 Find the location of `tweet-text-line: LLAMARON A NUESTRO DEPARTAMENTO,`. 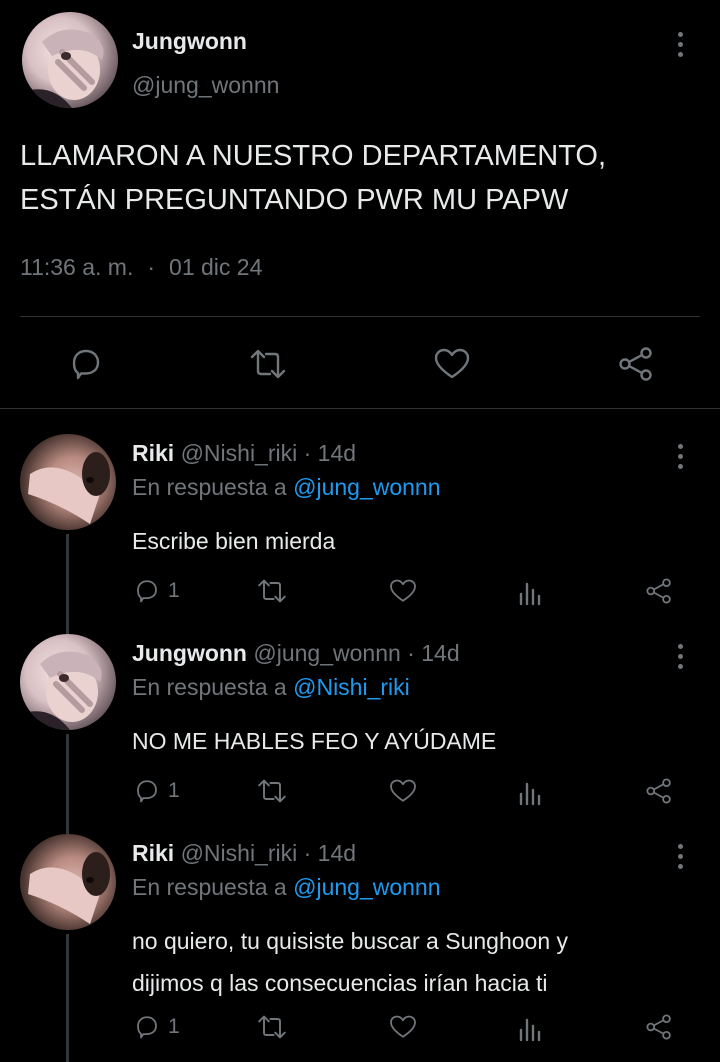

tweet-text-line: LLAMARON A NUESTRO DEPARTAMENTO, is located at coordinates (313, 156).